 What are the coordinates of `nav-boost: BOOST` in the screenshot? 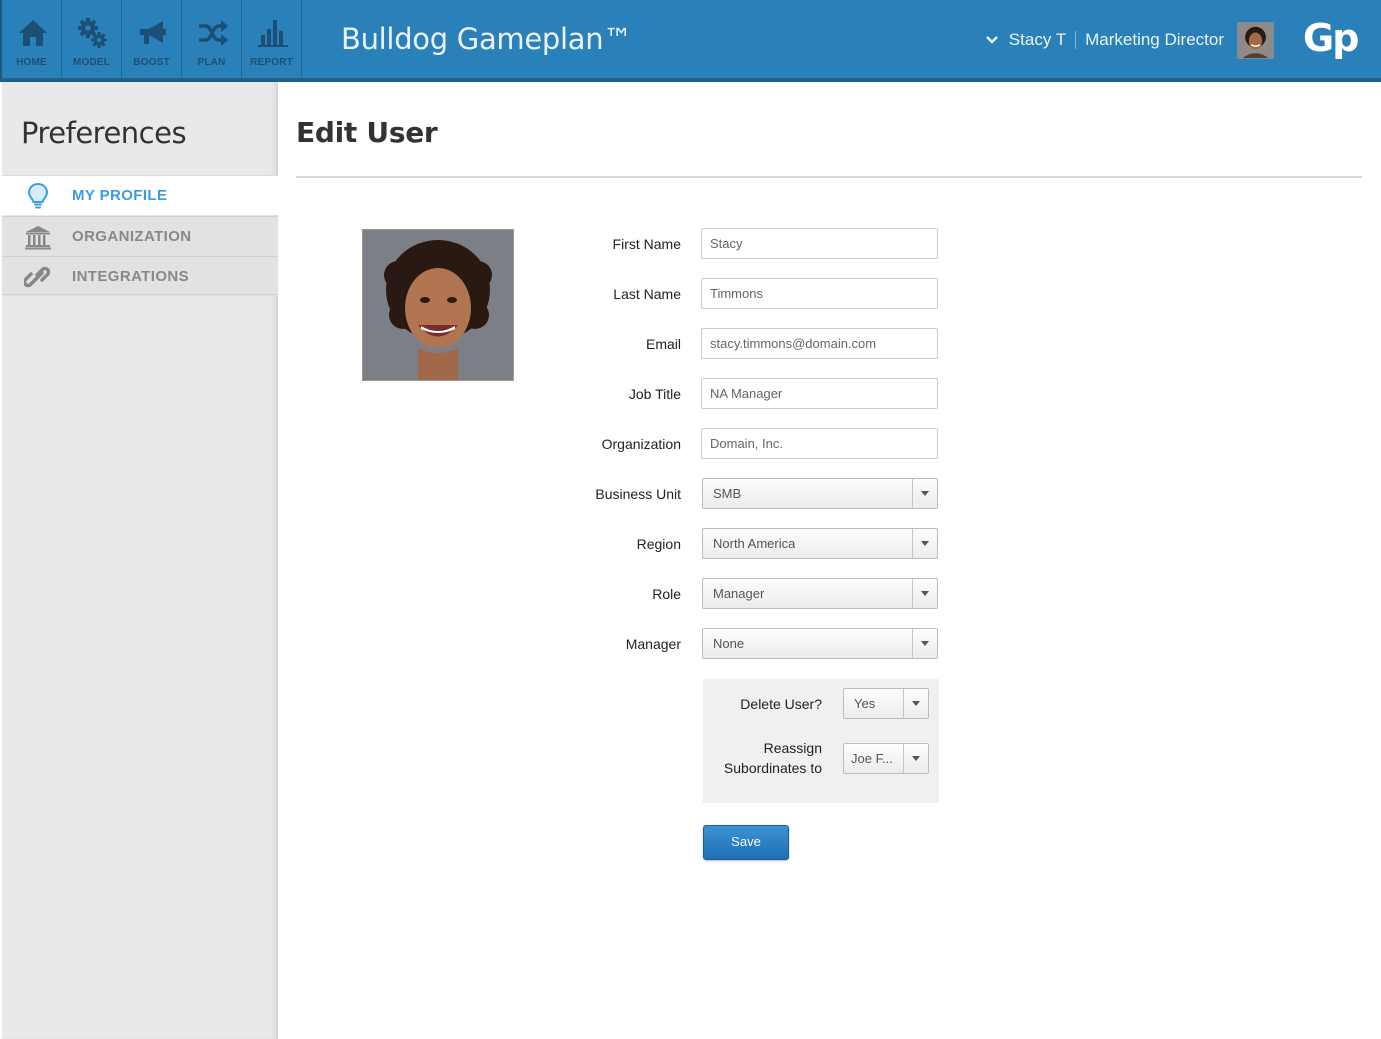 It's located at (152, 39).